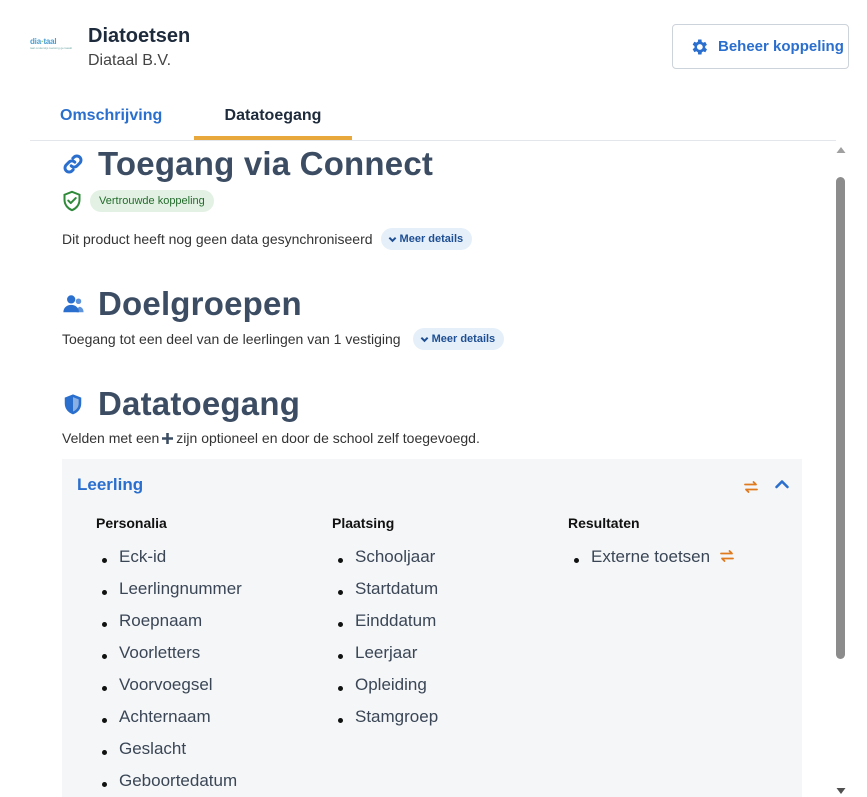 This screenshot has width=867, height=797. I want to click on list-item: Achternaam, so click(211, 722).